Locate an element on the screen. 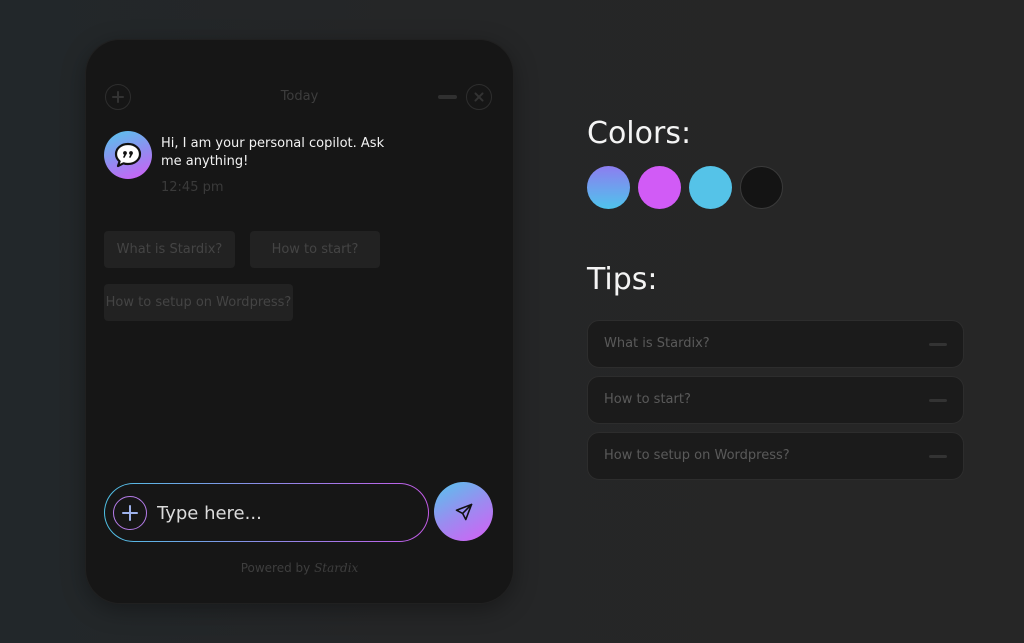  attach-button is located at coordinates (130, 513).